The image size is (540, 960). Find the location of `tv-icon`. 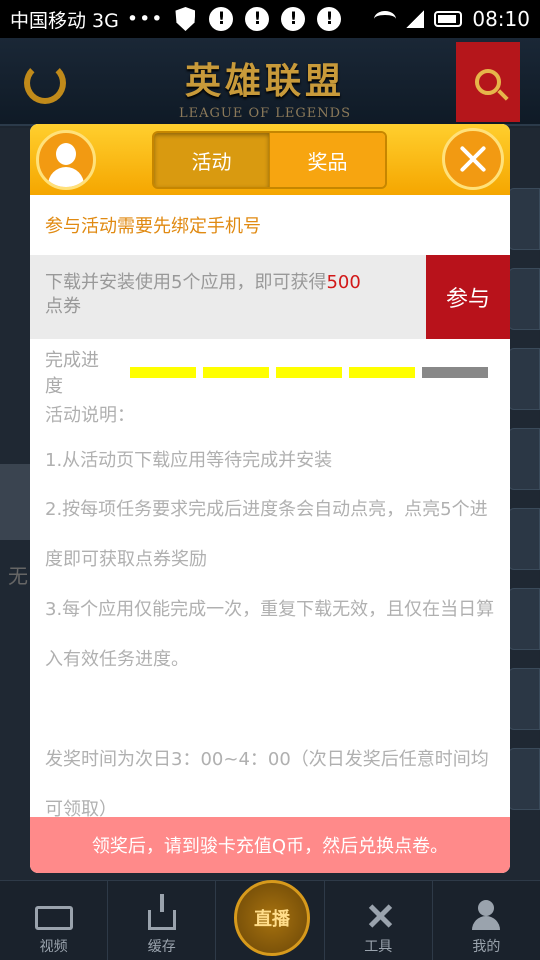

tv-icon is located at coordinates (53, 918).